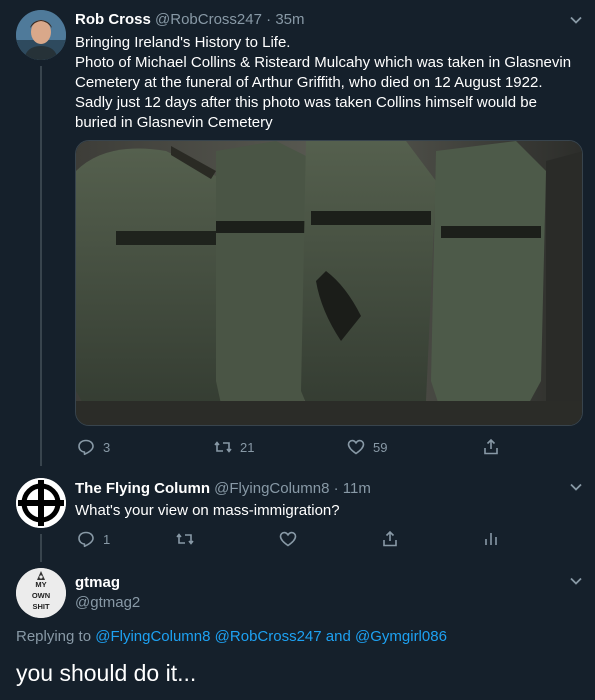 The width and height of the screenshot is (595, 700). I want to click on tweet2-share-button, so click(390, 539).